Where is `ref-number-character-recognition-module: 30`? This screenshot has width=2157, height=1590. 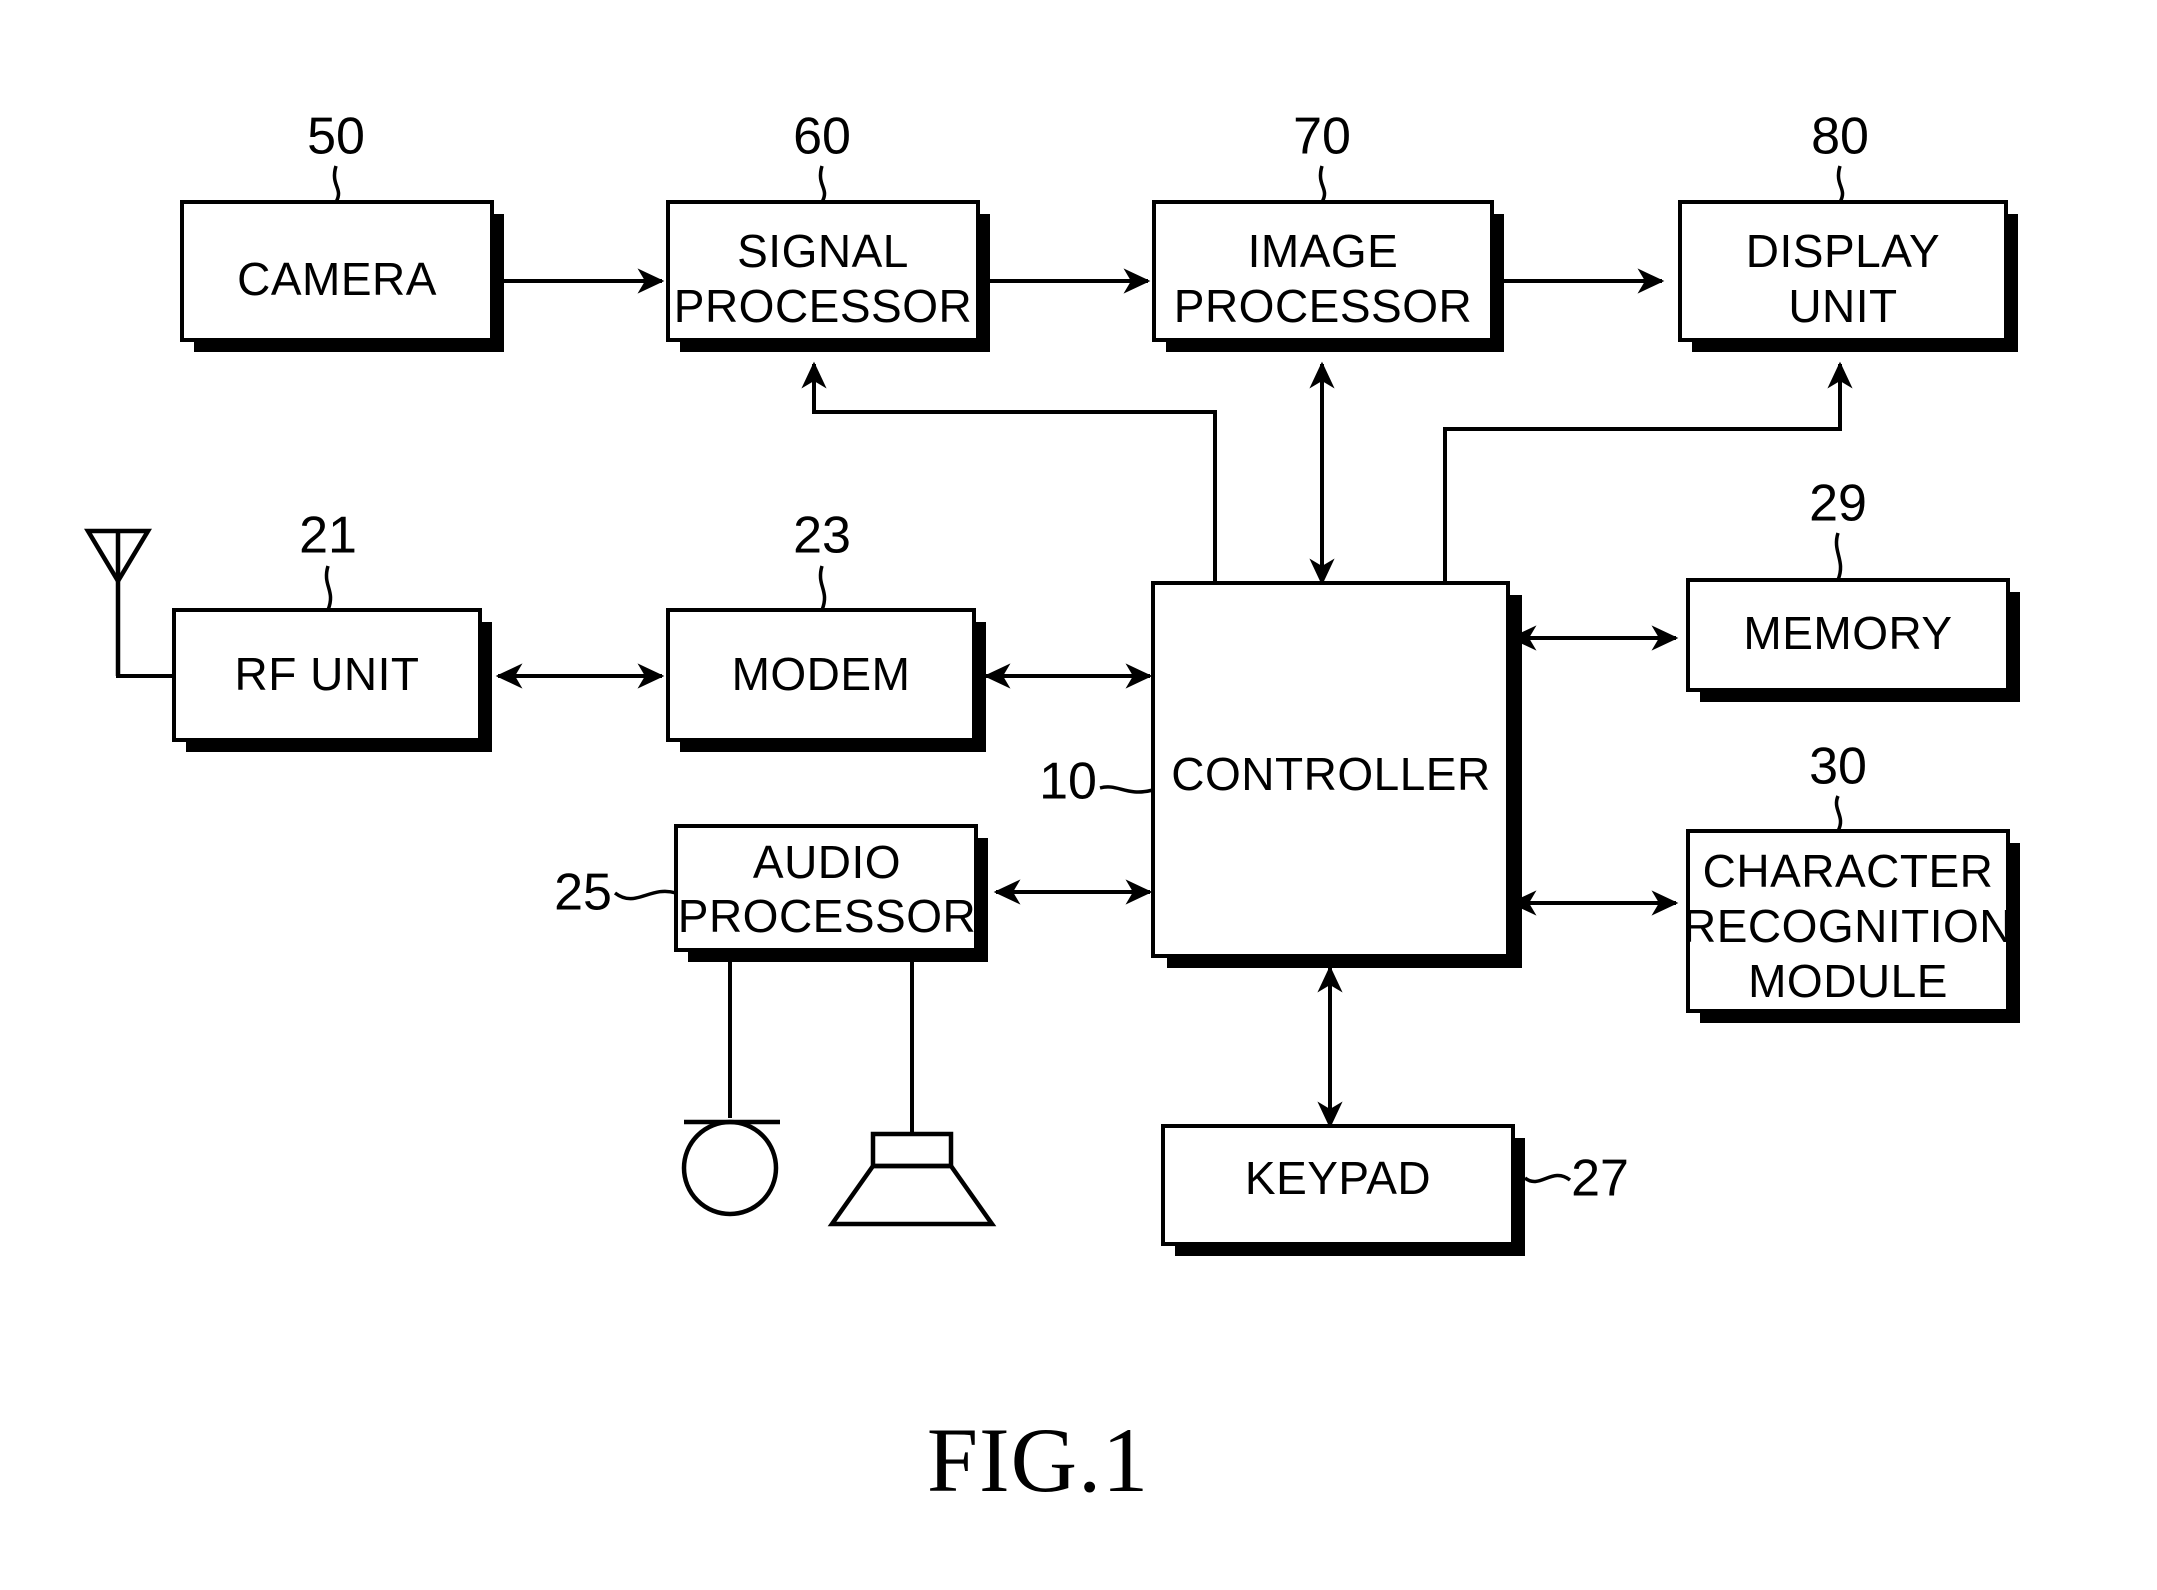
ref-number-character-recognition-module: 30 is located at coordinates (1838, 767).